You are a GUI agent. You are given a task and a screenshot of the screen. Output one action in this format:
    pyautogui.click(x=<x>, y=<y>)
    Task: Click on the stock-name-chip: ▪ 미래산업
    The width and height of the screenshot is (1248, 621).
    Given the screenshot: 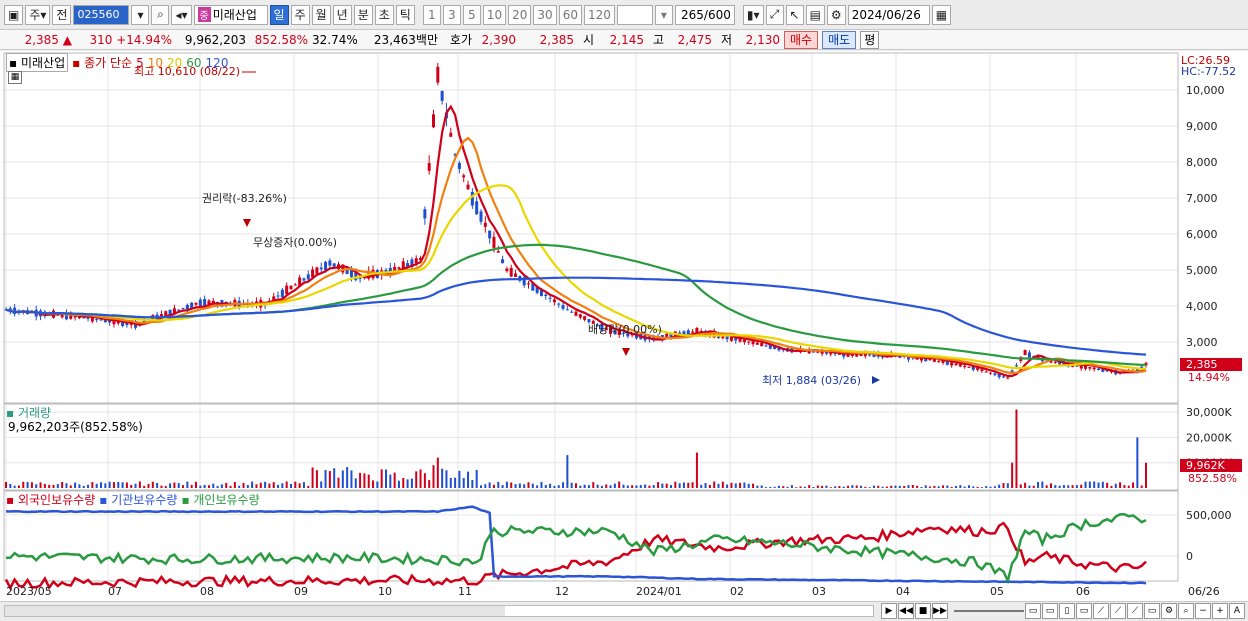 What is the action you would take?
    pyautogui.click(x=37, y=62)
    